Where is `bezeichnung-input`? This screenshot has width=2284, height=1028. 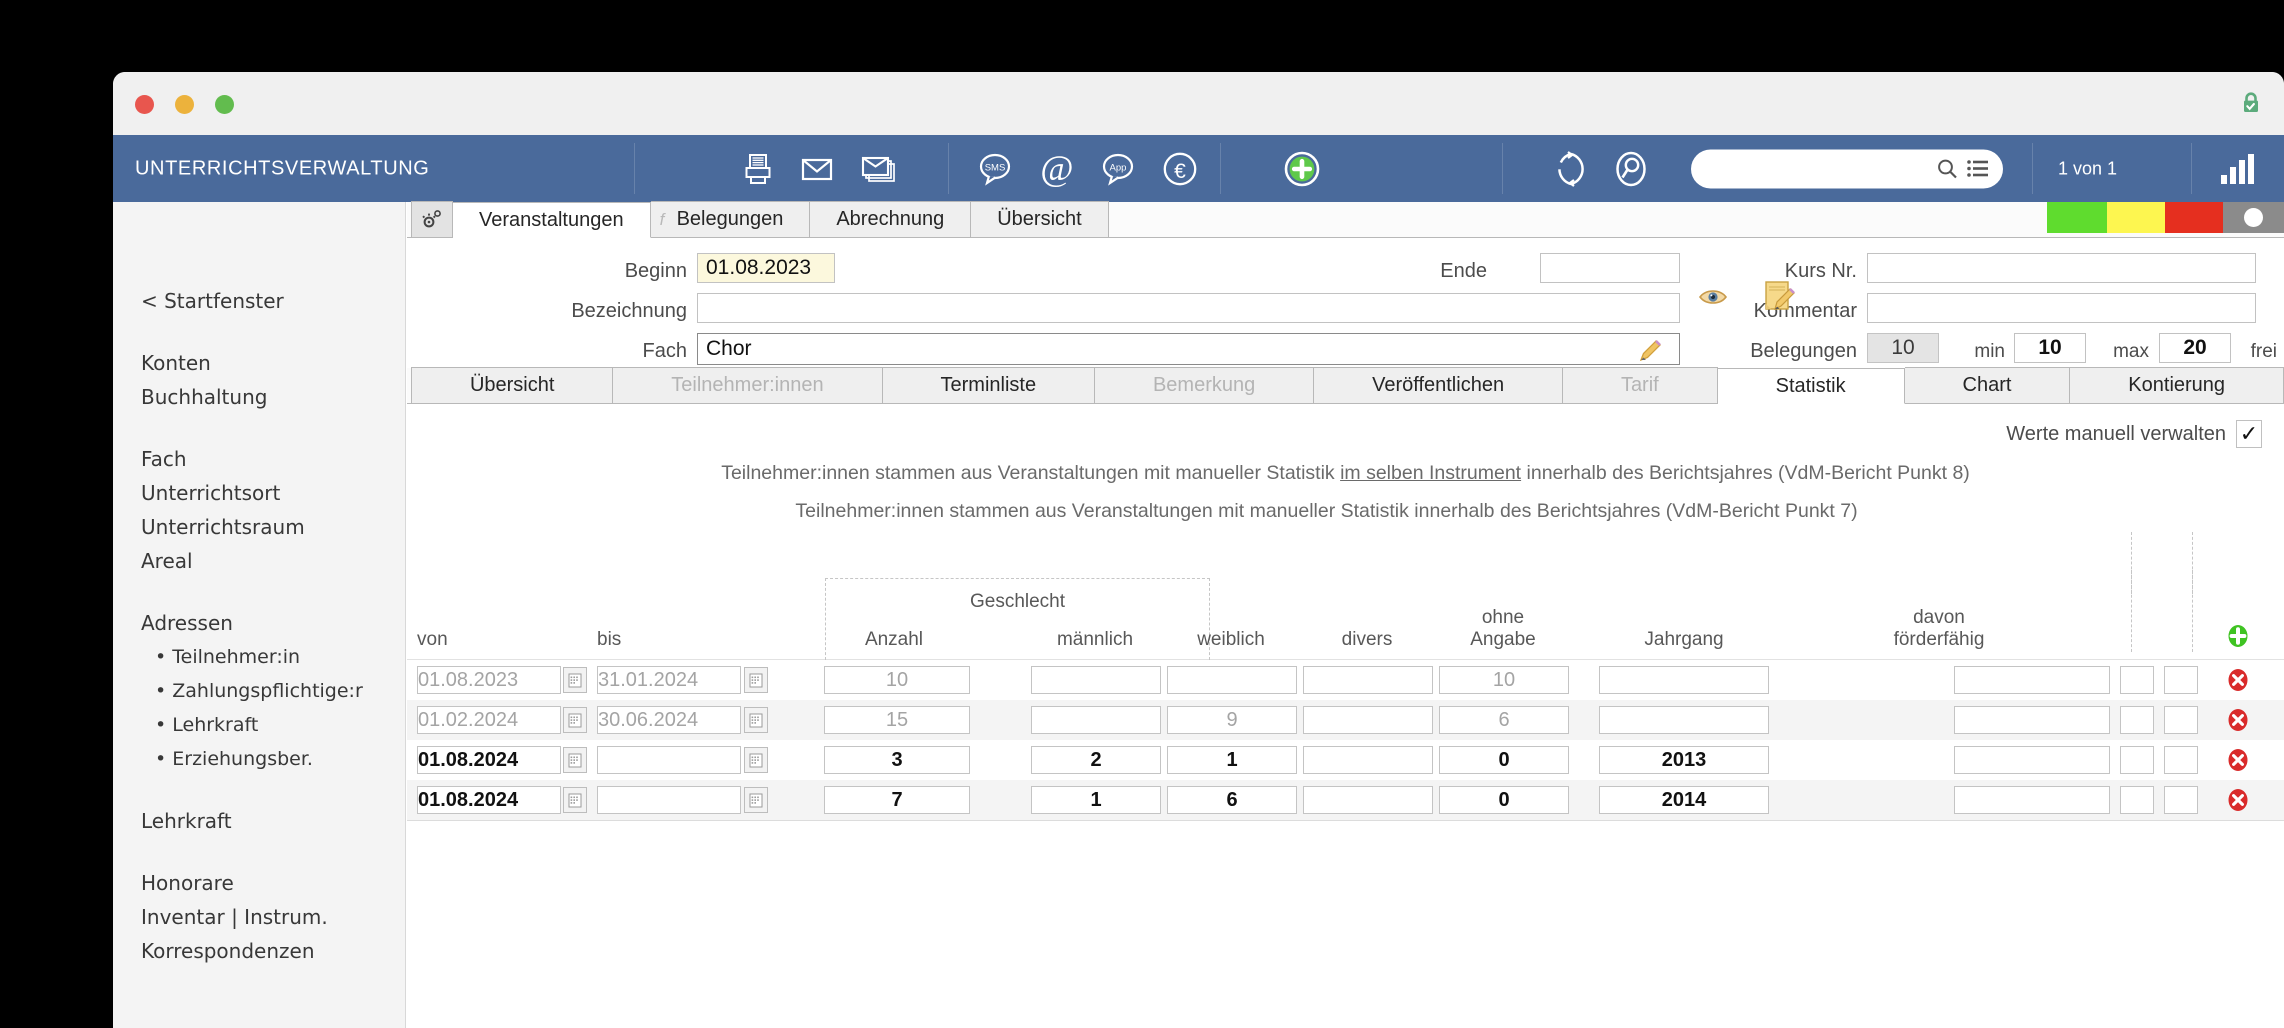
bezeichnung-input is located at coordinates (1188, 308).